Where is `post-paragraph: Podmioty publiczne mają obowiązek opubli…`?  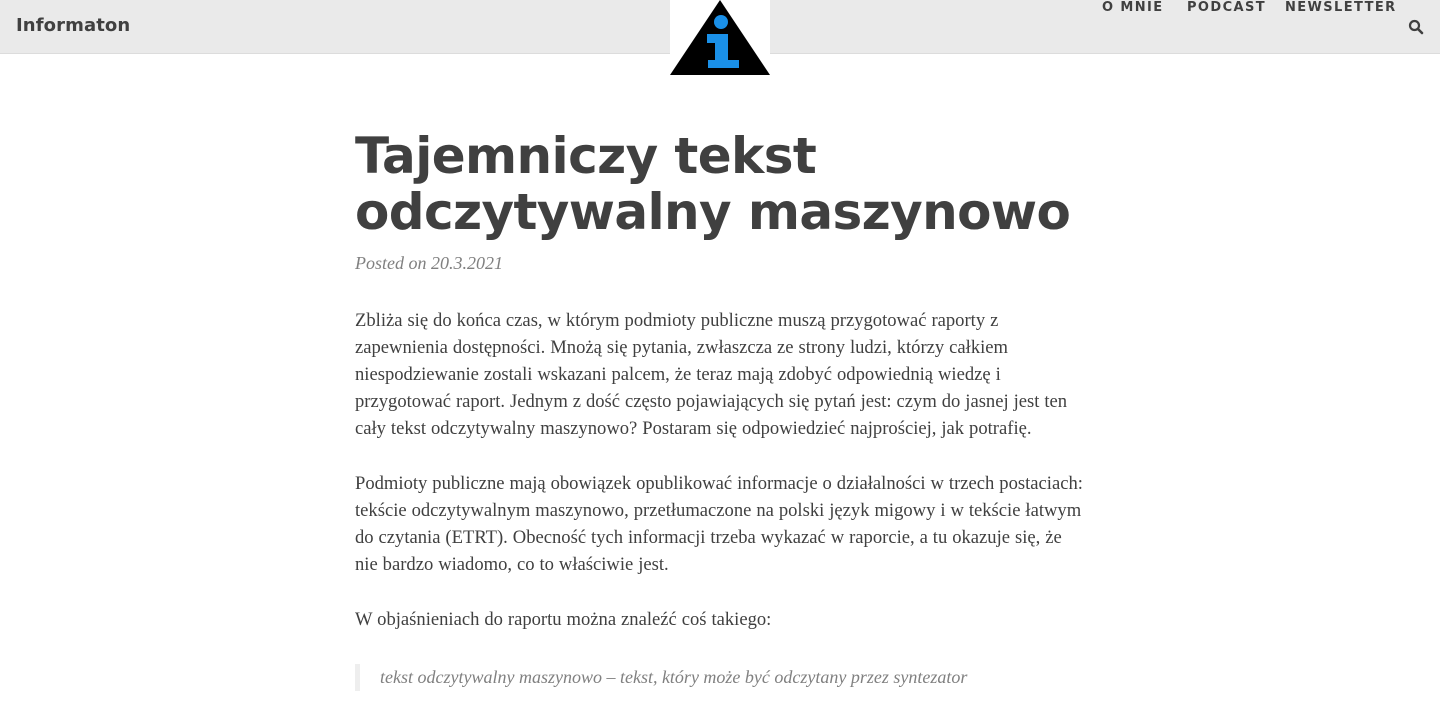
post-paragraph: Podmioty publiczne mają obowiązek opubli… is located at coordinates (719, 524).